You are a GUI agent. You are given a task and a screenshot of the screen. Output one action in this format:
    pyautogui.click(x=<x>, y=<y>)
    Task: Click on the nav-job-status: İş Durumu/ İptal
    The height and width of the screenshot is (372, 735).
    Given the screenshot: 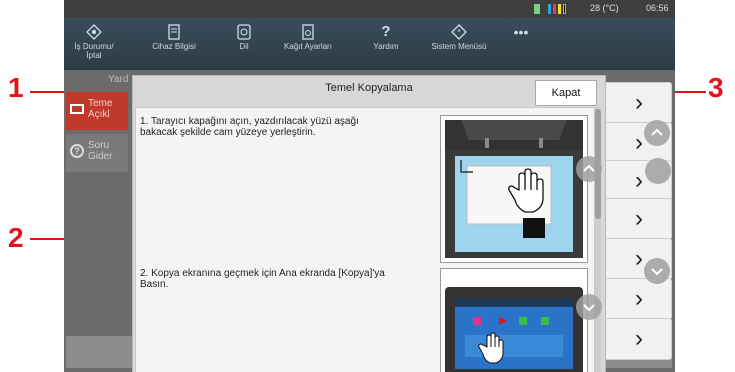 What is the action you would take?
    pyautogui.click(x=94, y=44)
    